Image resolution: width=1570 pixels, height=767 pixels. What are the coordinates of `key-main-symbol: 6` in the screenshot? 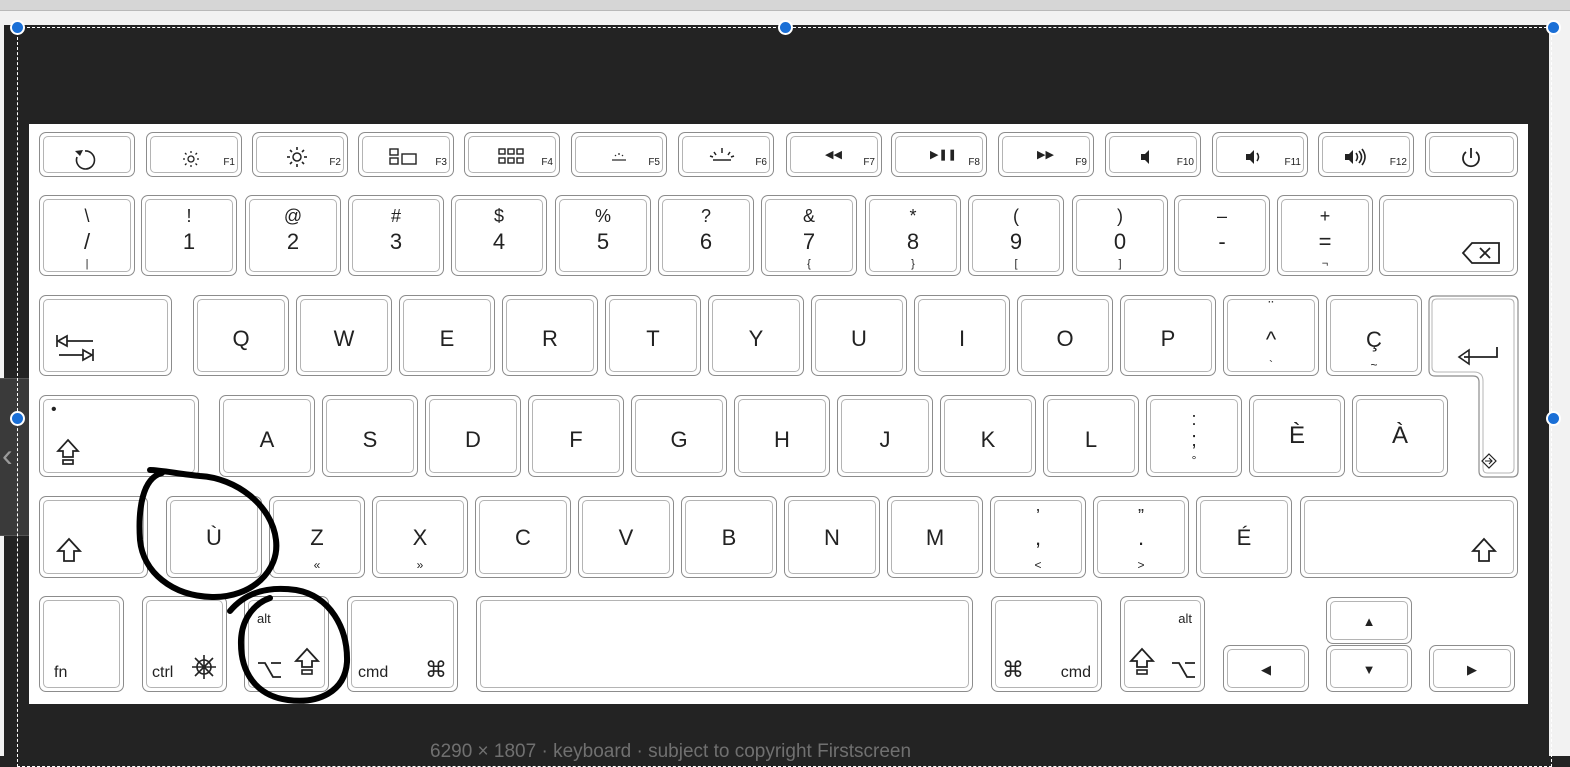 It's located at (706, 241).